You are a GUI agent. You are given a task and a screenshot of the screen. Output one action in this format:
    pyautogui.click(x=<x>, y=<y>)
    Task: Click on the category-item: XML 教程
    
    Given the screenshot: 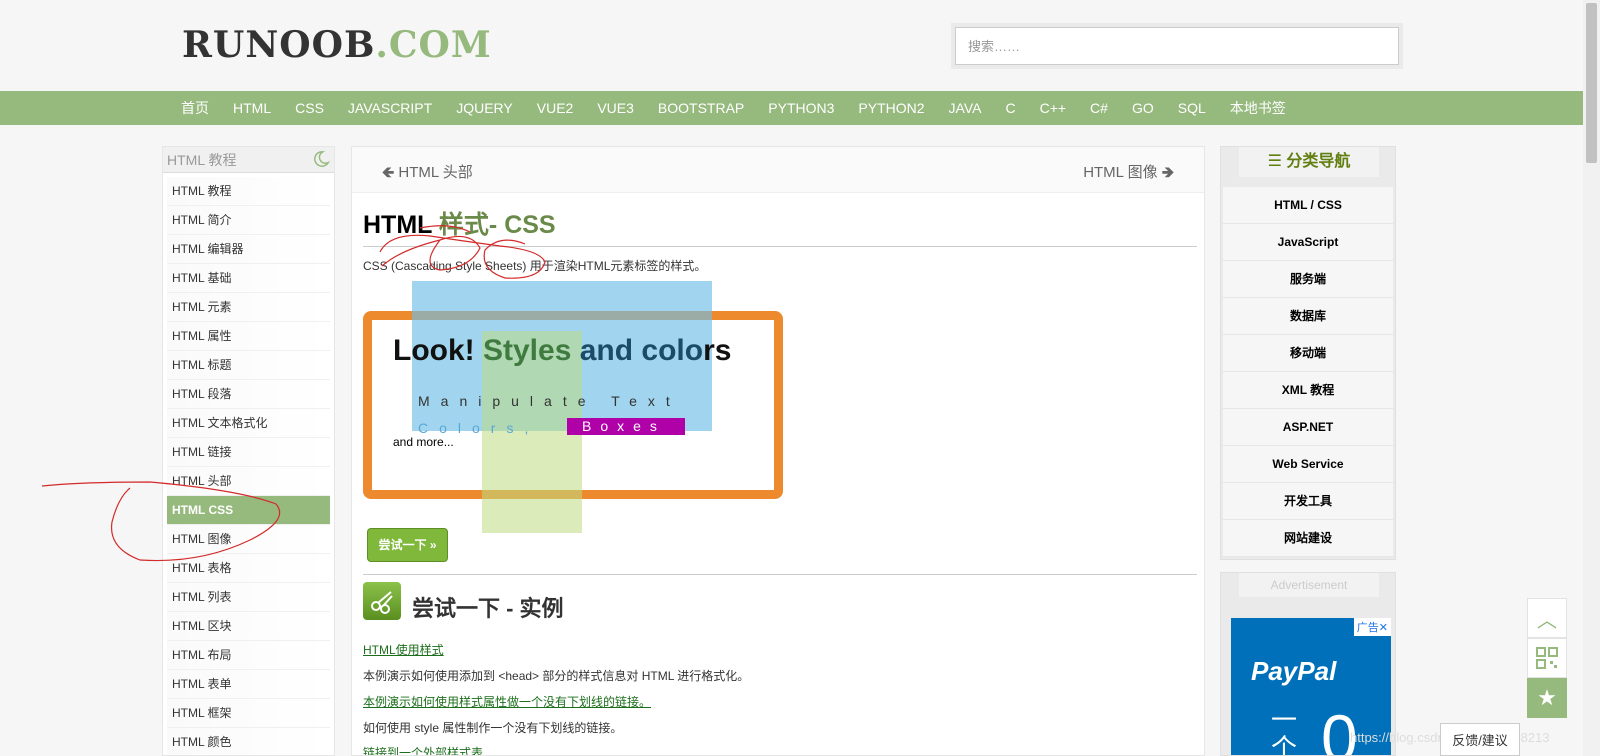 What is the action you would take?
    pyautogui.click(x=1308, y=390)
    